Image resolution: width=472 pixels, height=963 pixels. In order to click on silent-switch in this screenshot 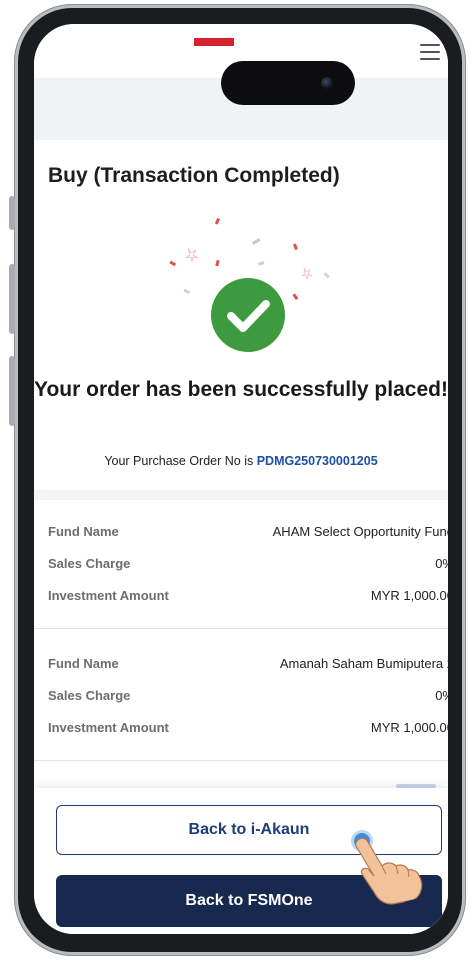, I will do `click(12, 213)`.